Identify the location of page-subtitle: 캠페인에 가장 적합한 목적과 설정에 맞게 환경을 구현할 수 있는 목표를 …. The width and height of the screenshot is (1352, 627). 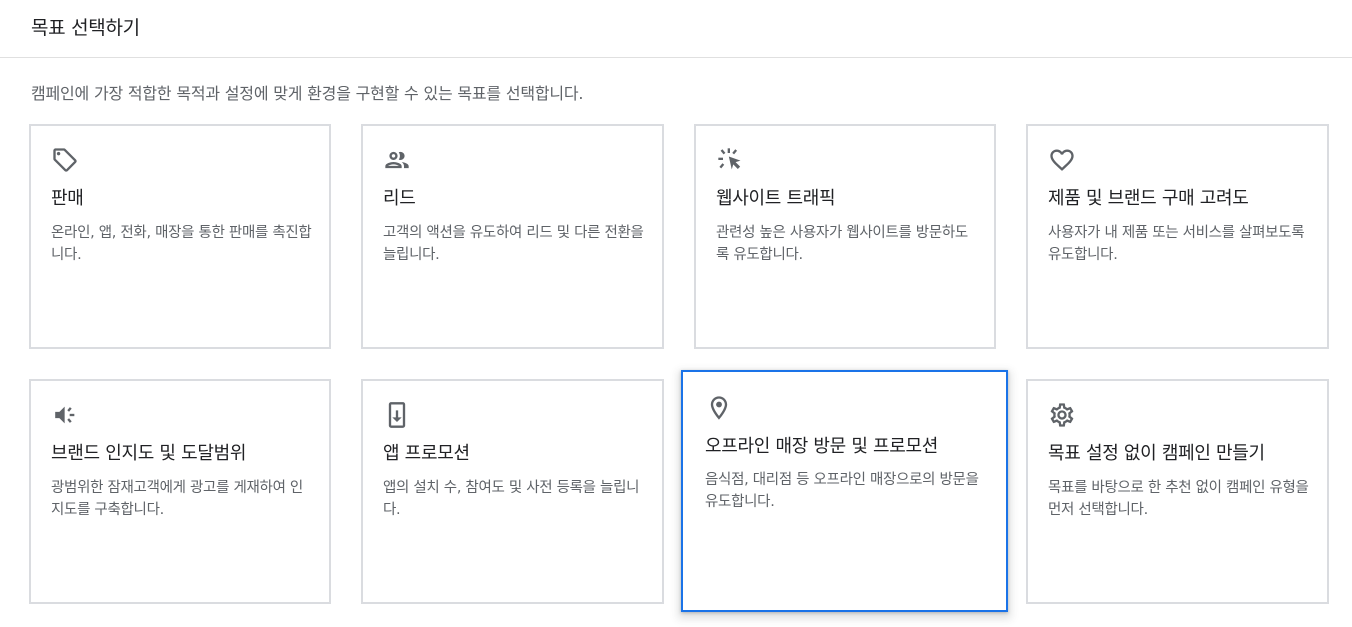
(307, 93).